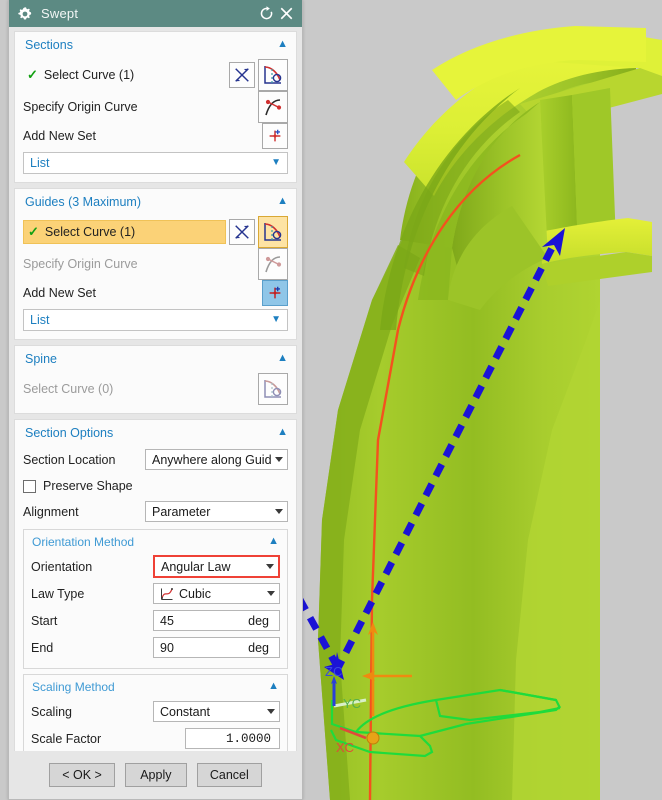 The width and height of the screenshot is (662, 800). I want to click on sections-reverse-direction-icon-button, so click(242, 75).